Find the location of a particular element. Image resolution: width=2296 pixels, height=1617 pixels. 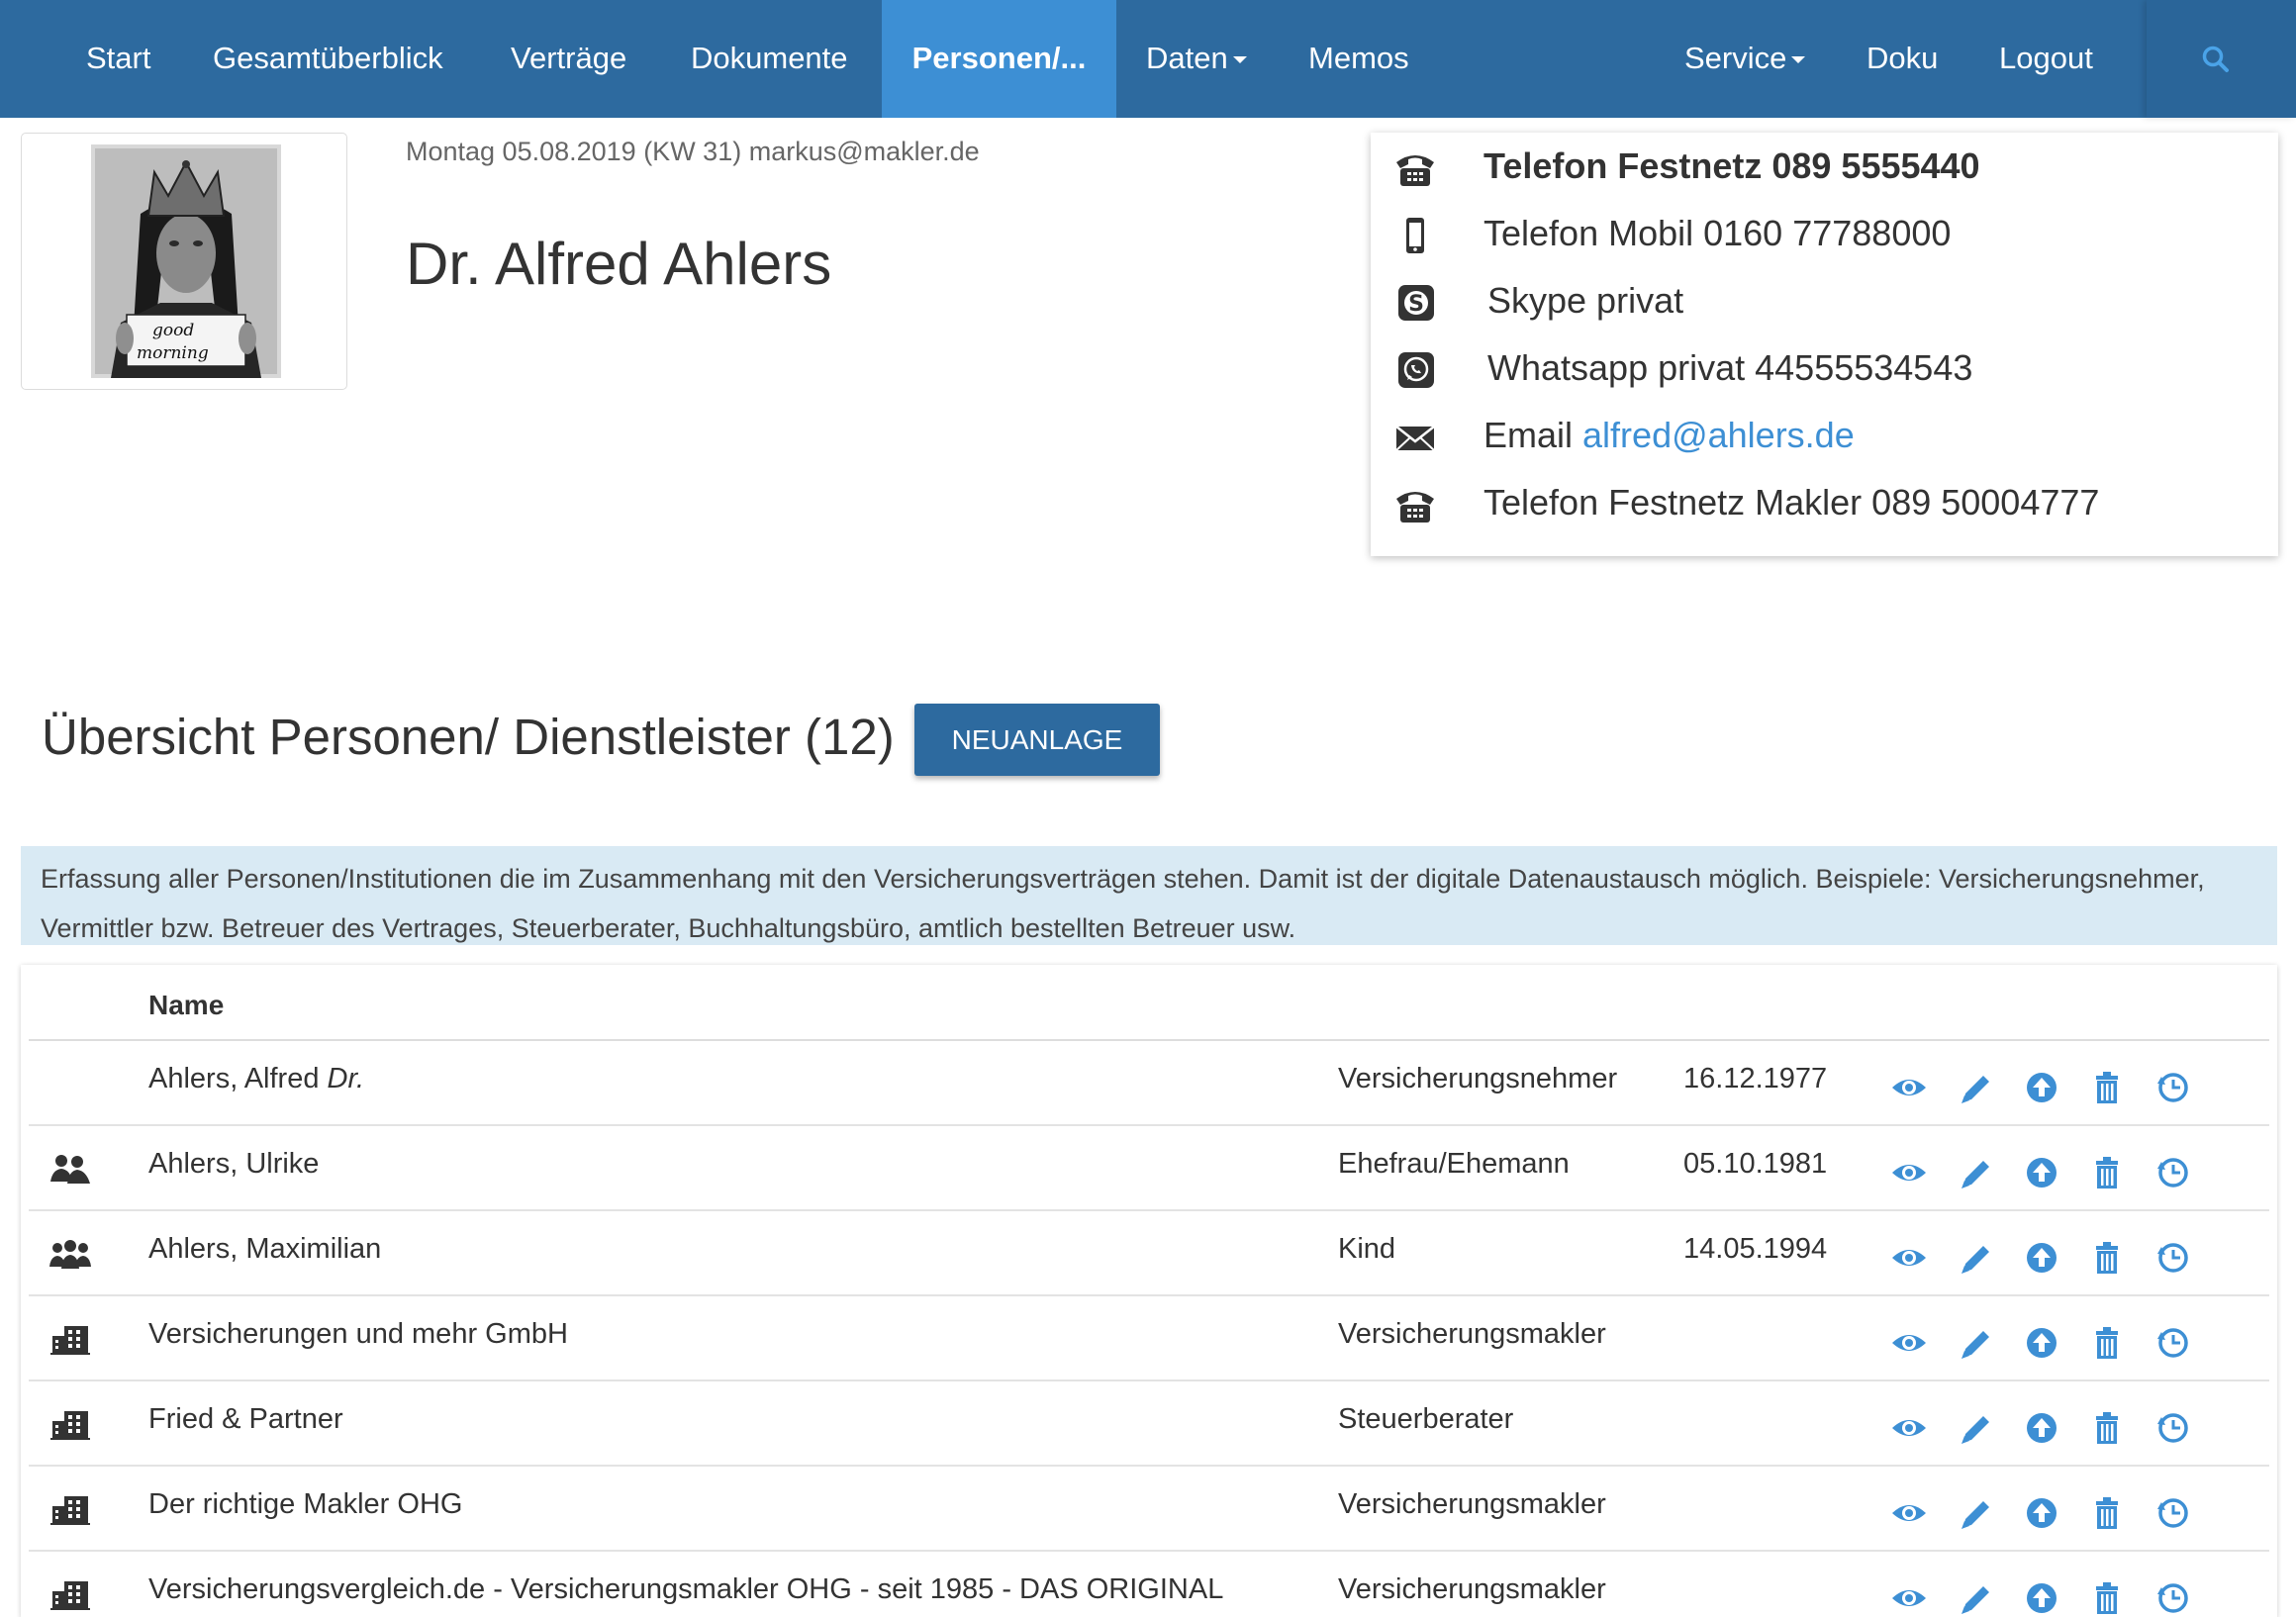

whatsapp-icon is located at coordinates (1416, 370).